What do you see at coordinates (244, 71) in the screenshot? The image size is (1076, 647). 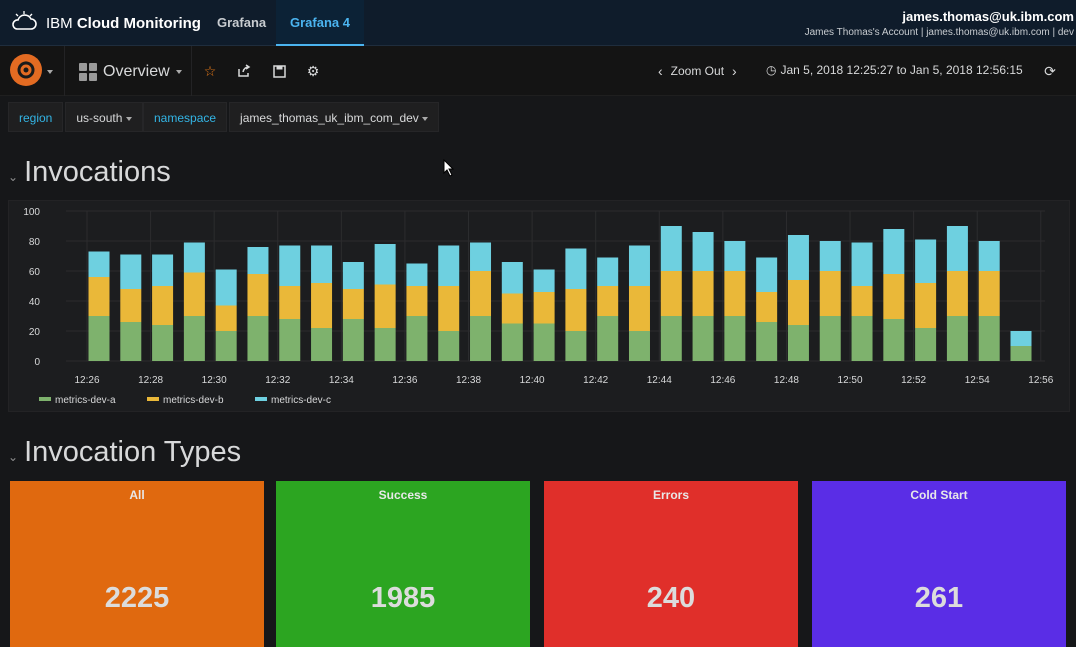 I see `share-icon` at bounding box center [244, 71].